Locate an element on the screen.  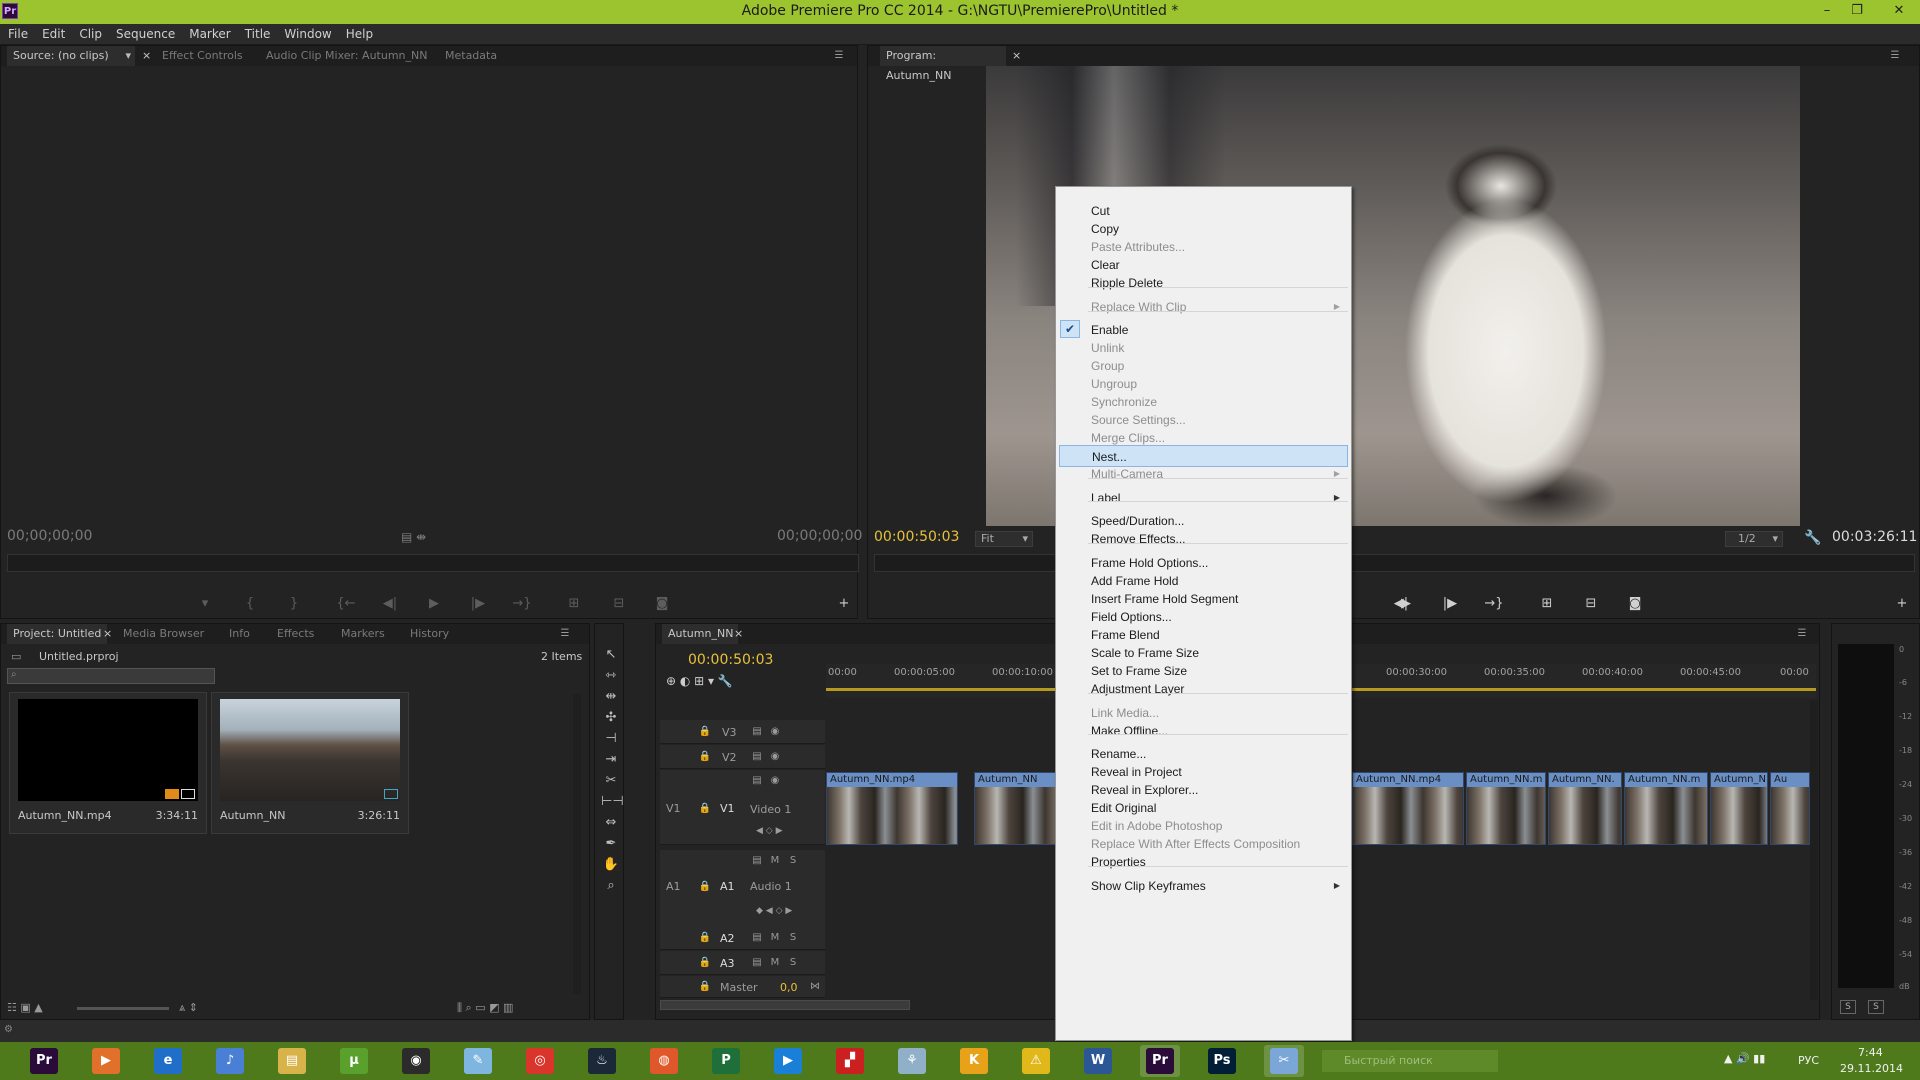
taskbar-app-icon: ▞ is located at coordinates (850, 1061).